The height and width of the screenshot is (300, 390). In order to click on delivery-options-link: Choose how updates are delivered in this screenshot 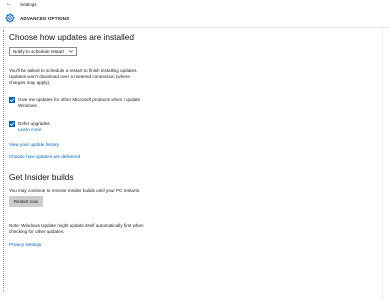, I will do `click(44, 157)`.